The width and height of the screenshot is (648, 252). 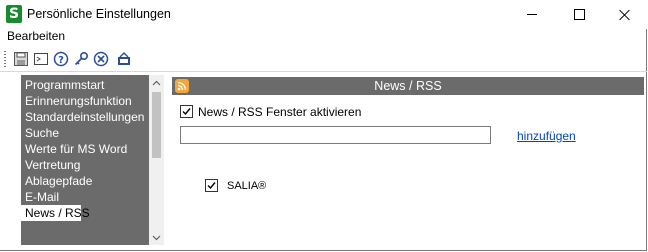 What do you see at coordinates (85, 117) in the screenshot?
I see `nav-item-standardeinstellungen: Standardeinstellungen` at bounding box center [85, 117].